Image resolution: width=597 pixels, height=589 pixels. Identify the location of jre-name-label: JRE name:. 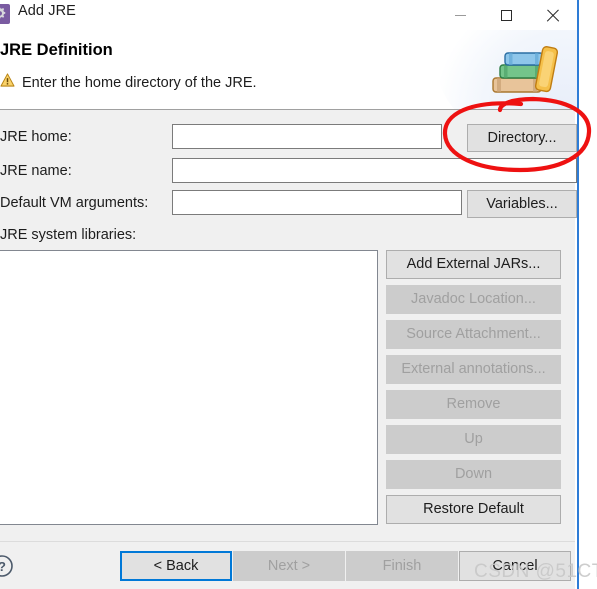
(36, 171).